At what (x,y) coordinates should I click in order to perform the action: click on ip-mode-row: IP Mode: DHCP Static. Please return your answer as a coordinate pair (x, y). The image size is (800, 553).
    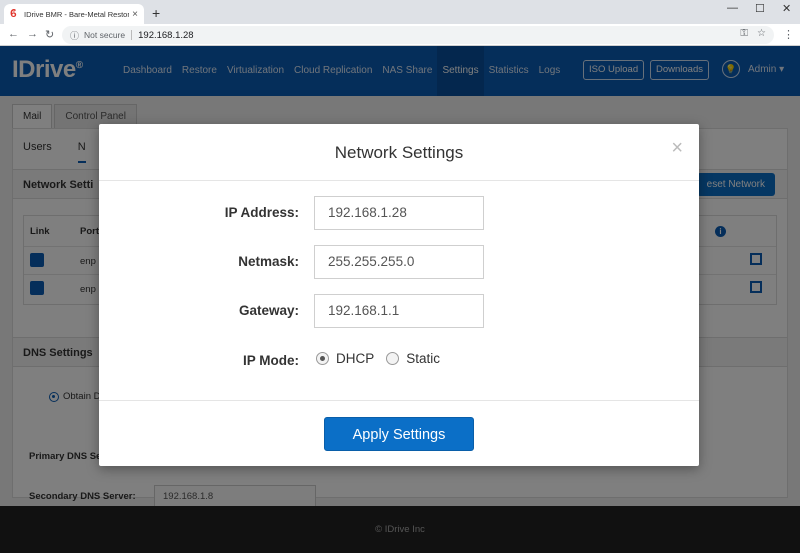
    Looking at the image, I should click on (399, 361).